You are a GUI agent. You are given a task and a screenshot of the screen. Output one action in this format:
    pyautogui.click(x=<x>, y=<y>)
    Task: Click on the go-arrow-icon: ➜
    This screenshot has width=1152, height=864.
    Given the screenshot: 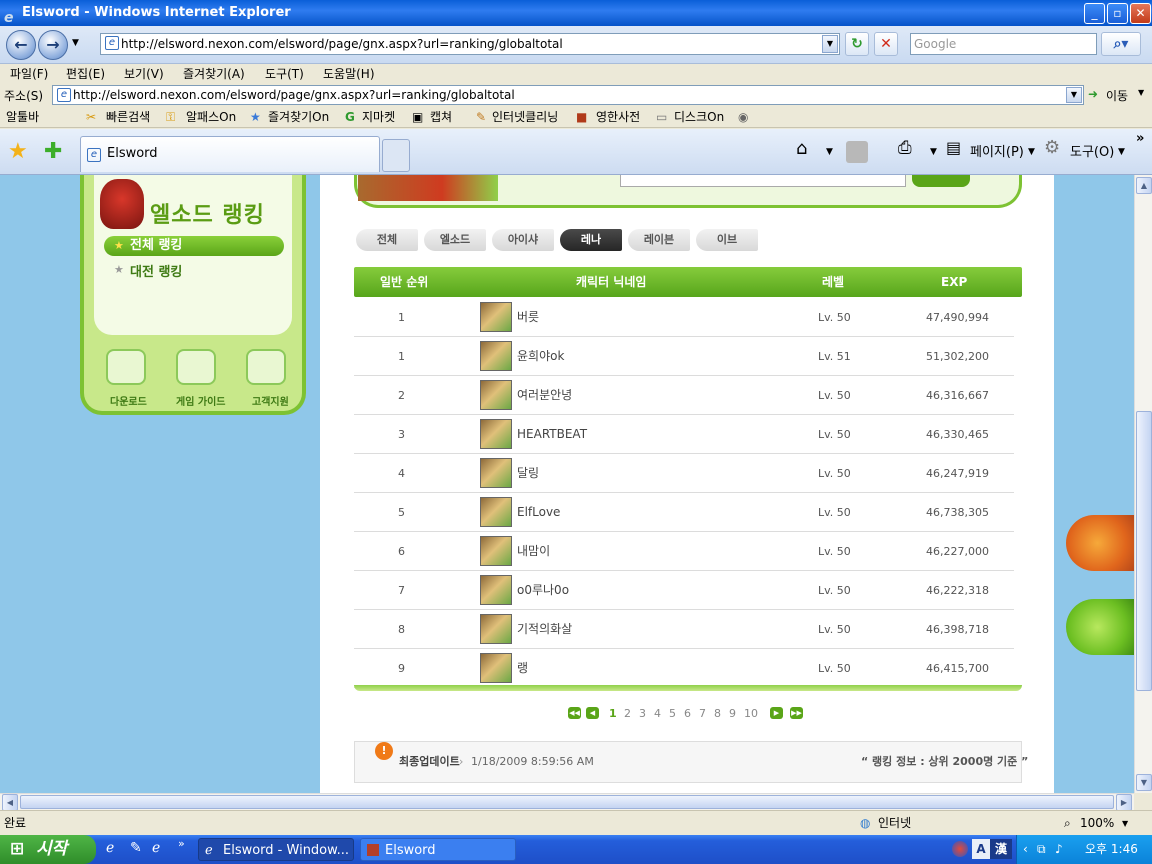 What is the action you would take?
    pyautogui.click(x=1093, y=94)
    